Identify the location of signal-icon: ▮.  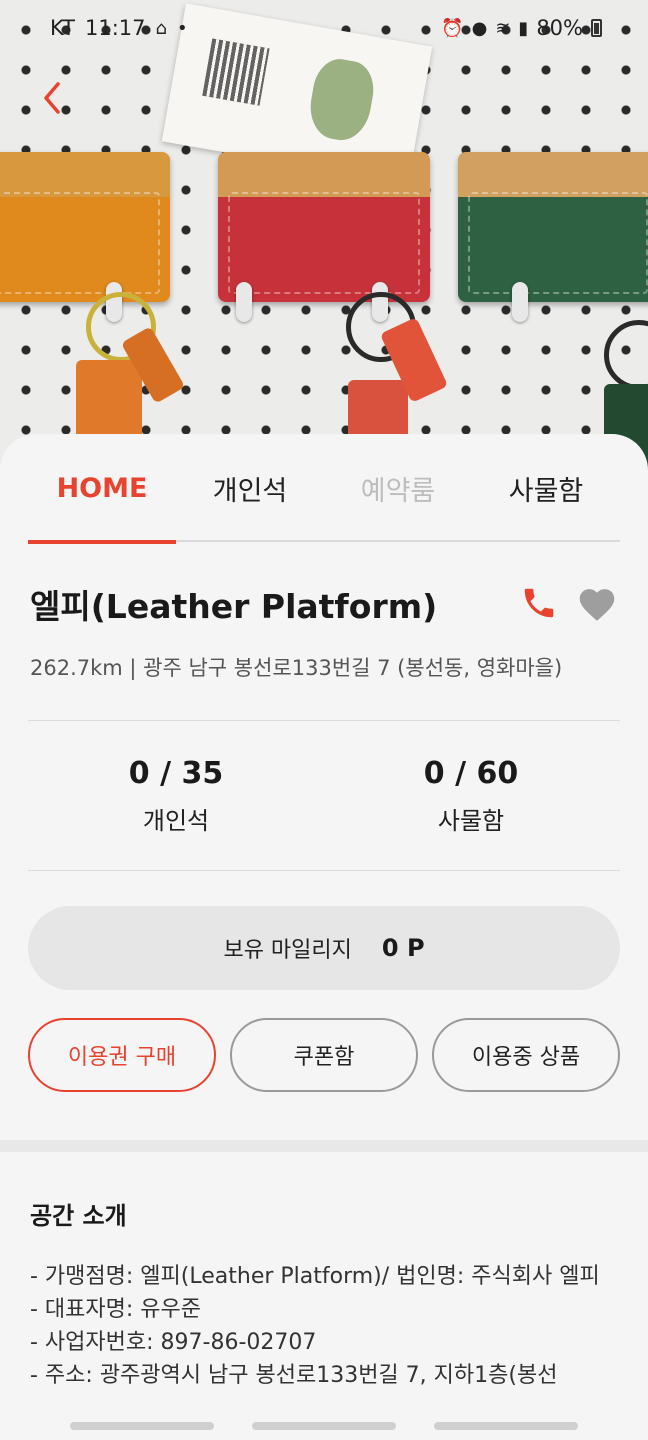
(523, 28).